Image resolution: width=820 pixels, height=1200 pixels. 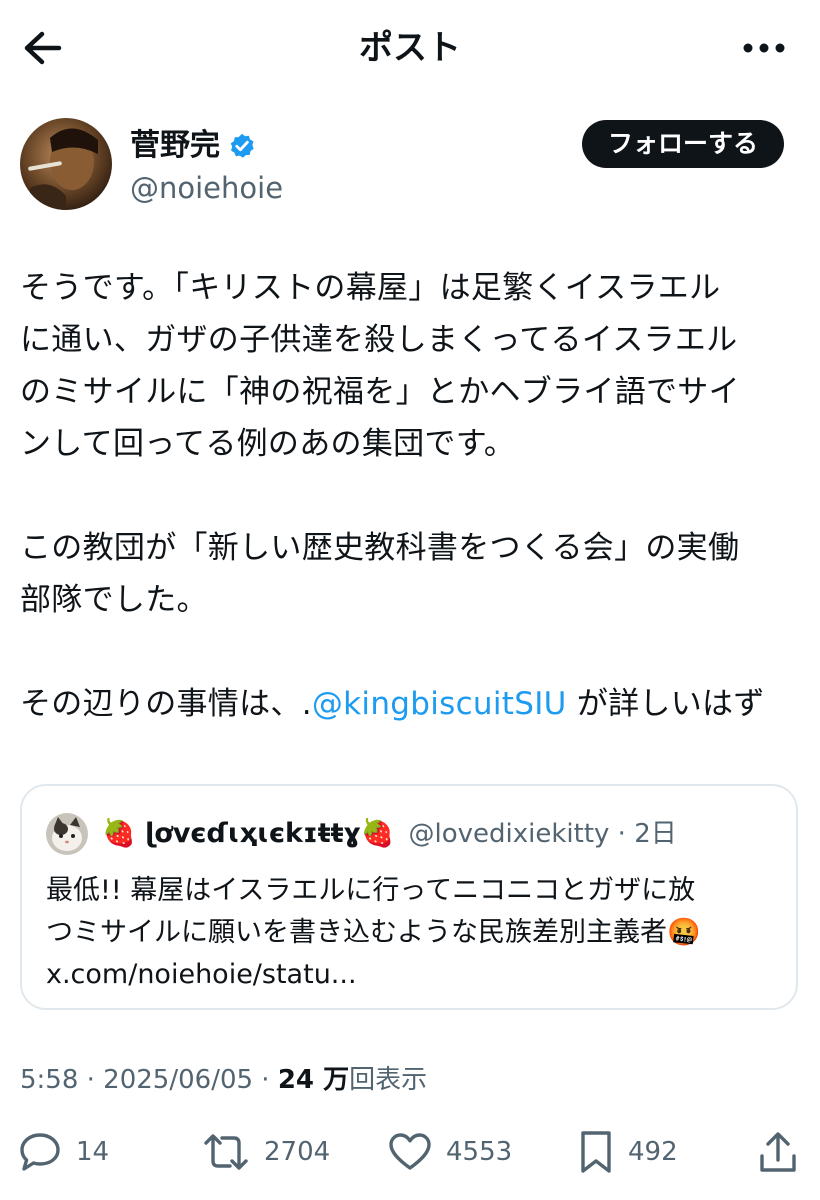 I want to click on top-bar: ポスト, so click(x=410, y=48).